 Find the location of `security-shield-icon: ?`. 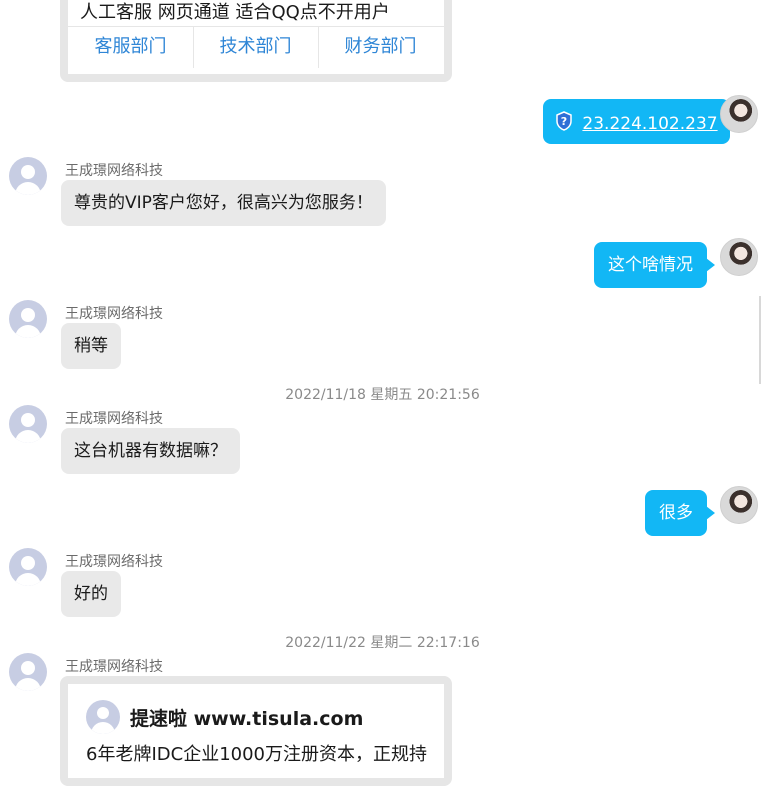

security-shield-icon: ? is located at coordinates (564, 124).